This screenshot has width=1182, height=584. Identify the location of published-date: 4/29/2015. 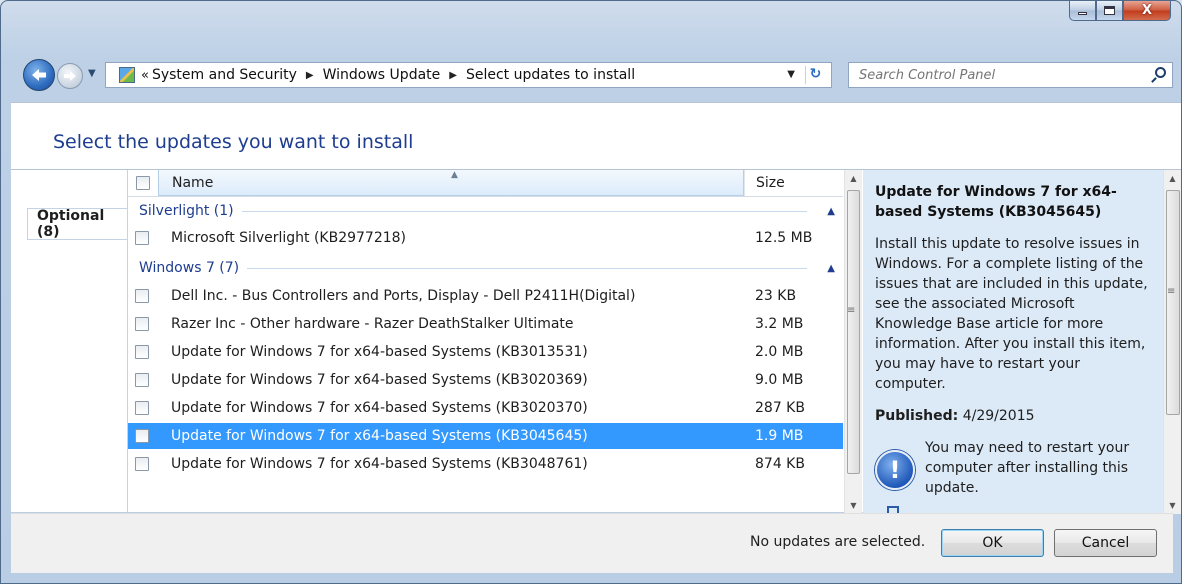
(998, 416).